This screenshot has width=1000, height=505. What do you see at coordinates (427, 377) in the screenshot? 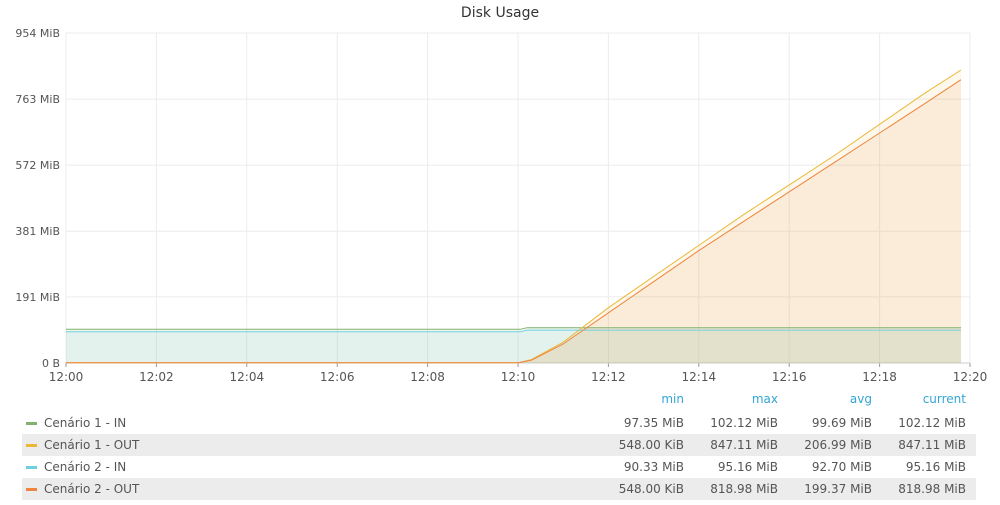
I see `x-tick-label: 12:08` at bounding box center [427, 377].